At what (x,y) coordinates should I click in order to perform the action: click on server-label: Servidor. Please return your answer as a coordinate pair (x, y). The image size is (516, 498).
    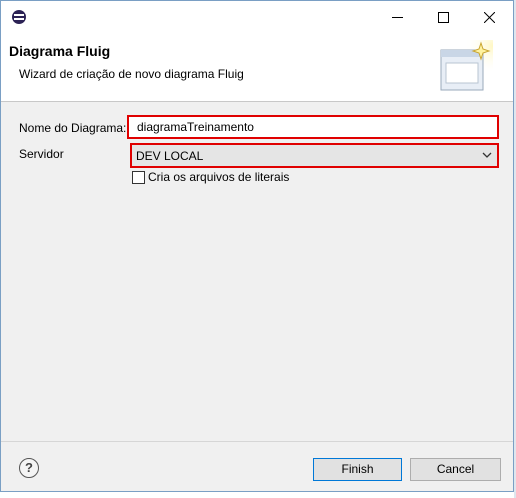
    Looking at the image, I should click on (41, 154).